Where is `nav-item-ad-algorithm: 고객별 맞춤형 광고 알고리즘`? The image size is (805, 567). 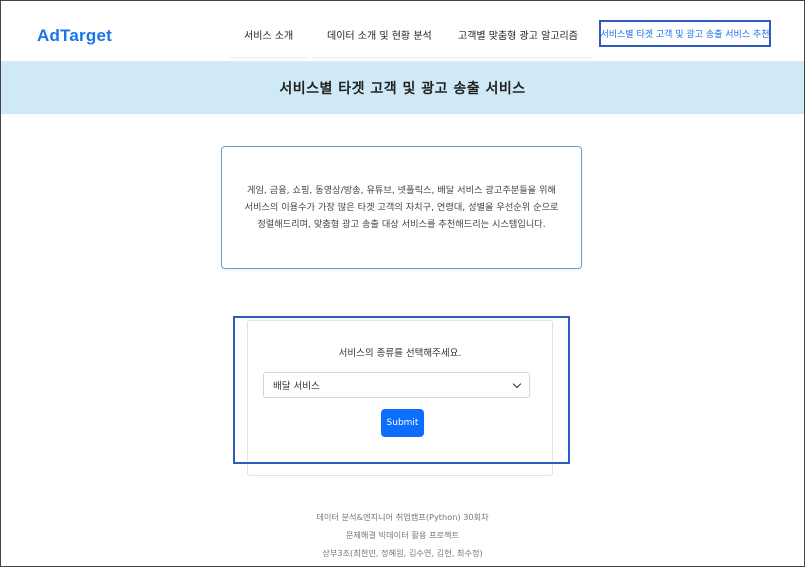 nav-item-ad-algorithm: 고객별 맞춤형 광고 알고리즘 is located at coordinates (518, 42).